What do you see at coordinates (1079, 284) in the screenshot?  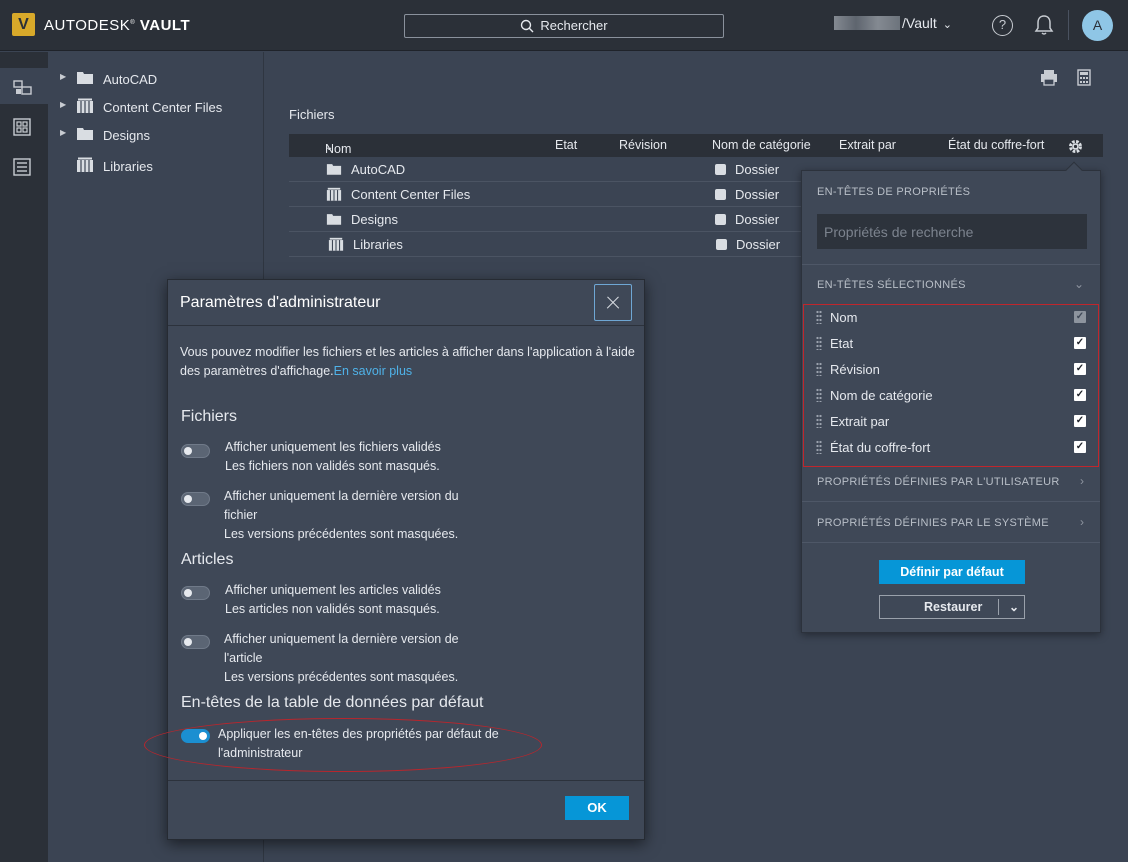 I see `chevron-up-icon: ⌄` at bounding box center [1079, 284].